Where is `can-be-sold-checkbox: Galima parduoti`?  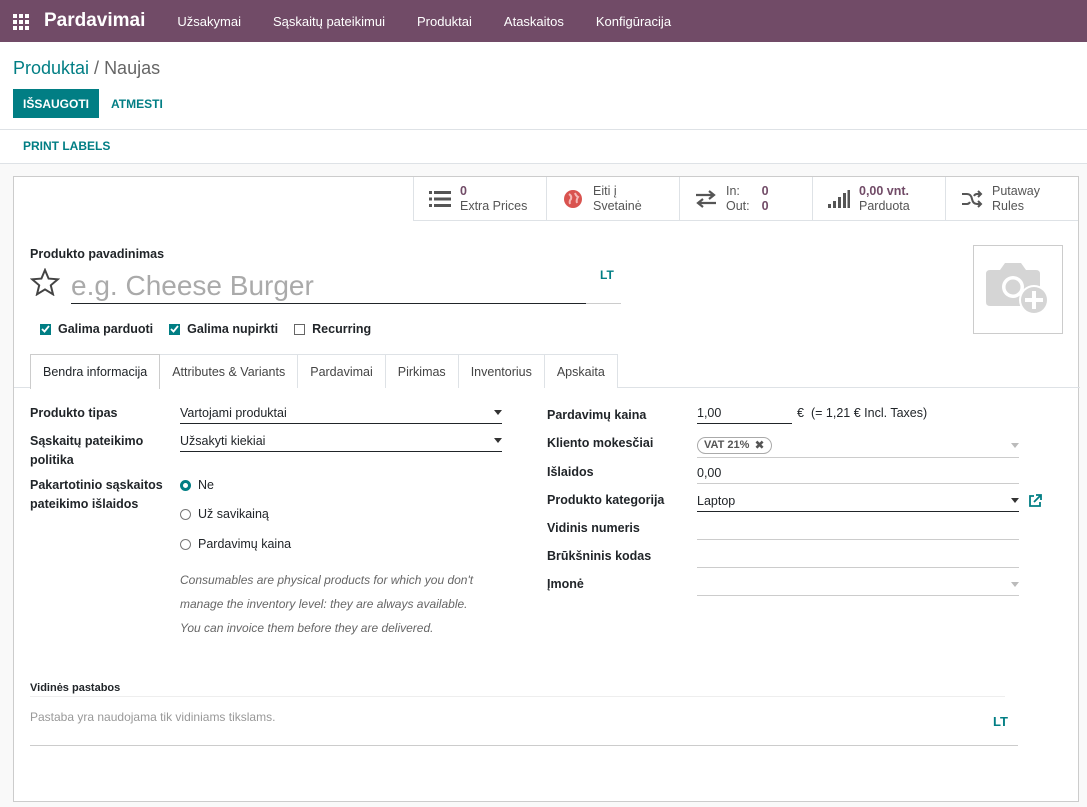
can-be-sold-checkbox: Galima parduoti is located at coordinates (96, 329).